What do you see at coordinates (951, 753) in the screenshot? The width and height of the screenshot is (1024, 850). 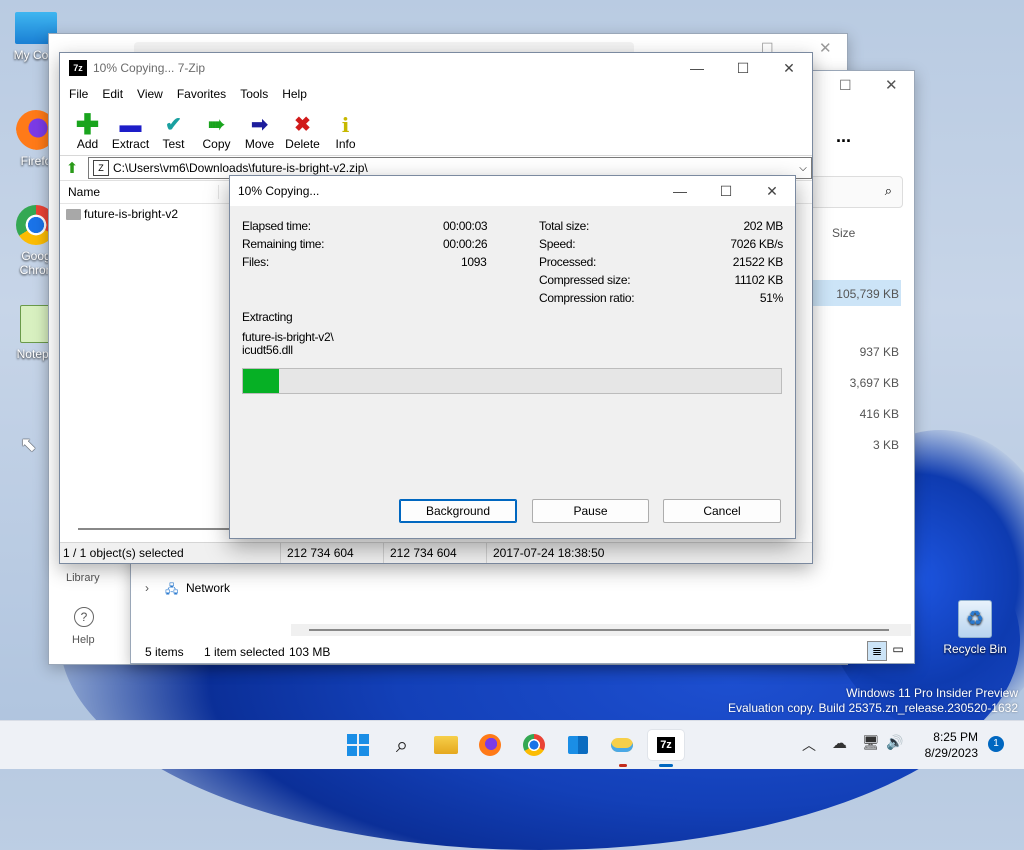 I see `clock-date: 8/29/2023` at bounding box center [951, 753].